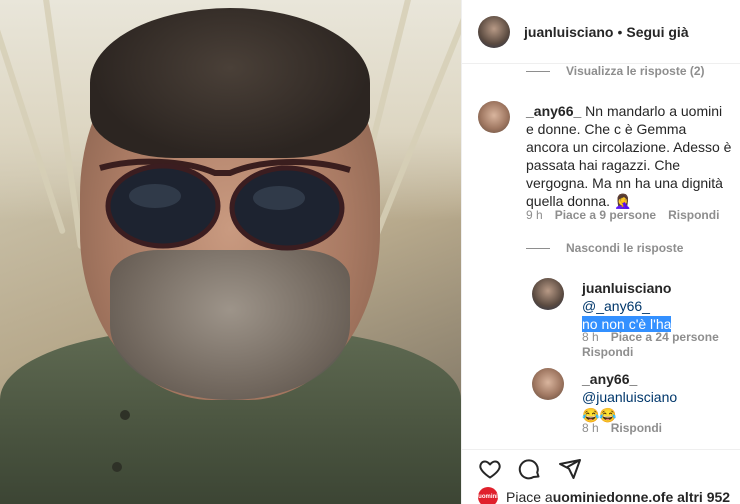 Image resolution: width=740 pixels, height=504 pixels. I want to click on reply-mention: @juanluisciano, so click(629, 397).